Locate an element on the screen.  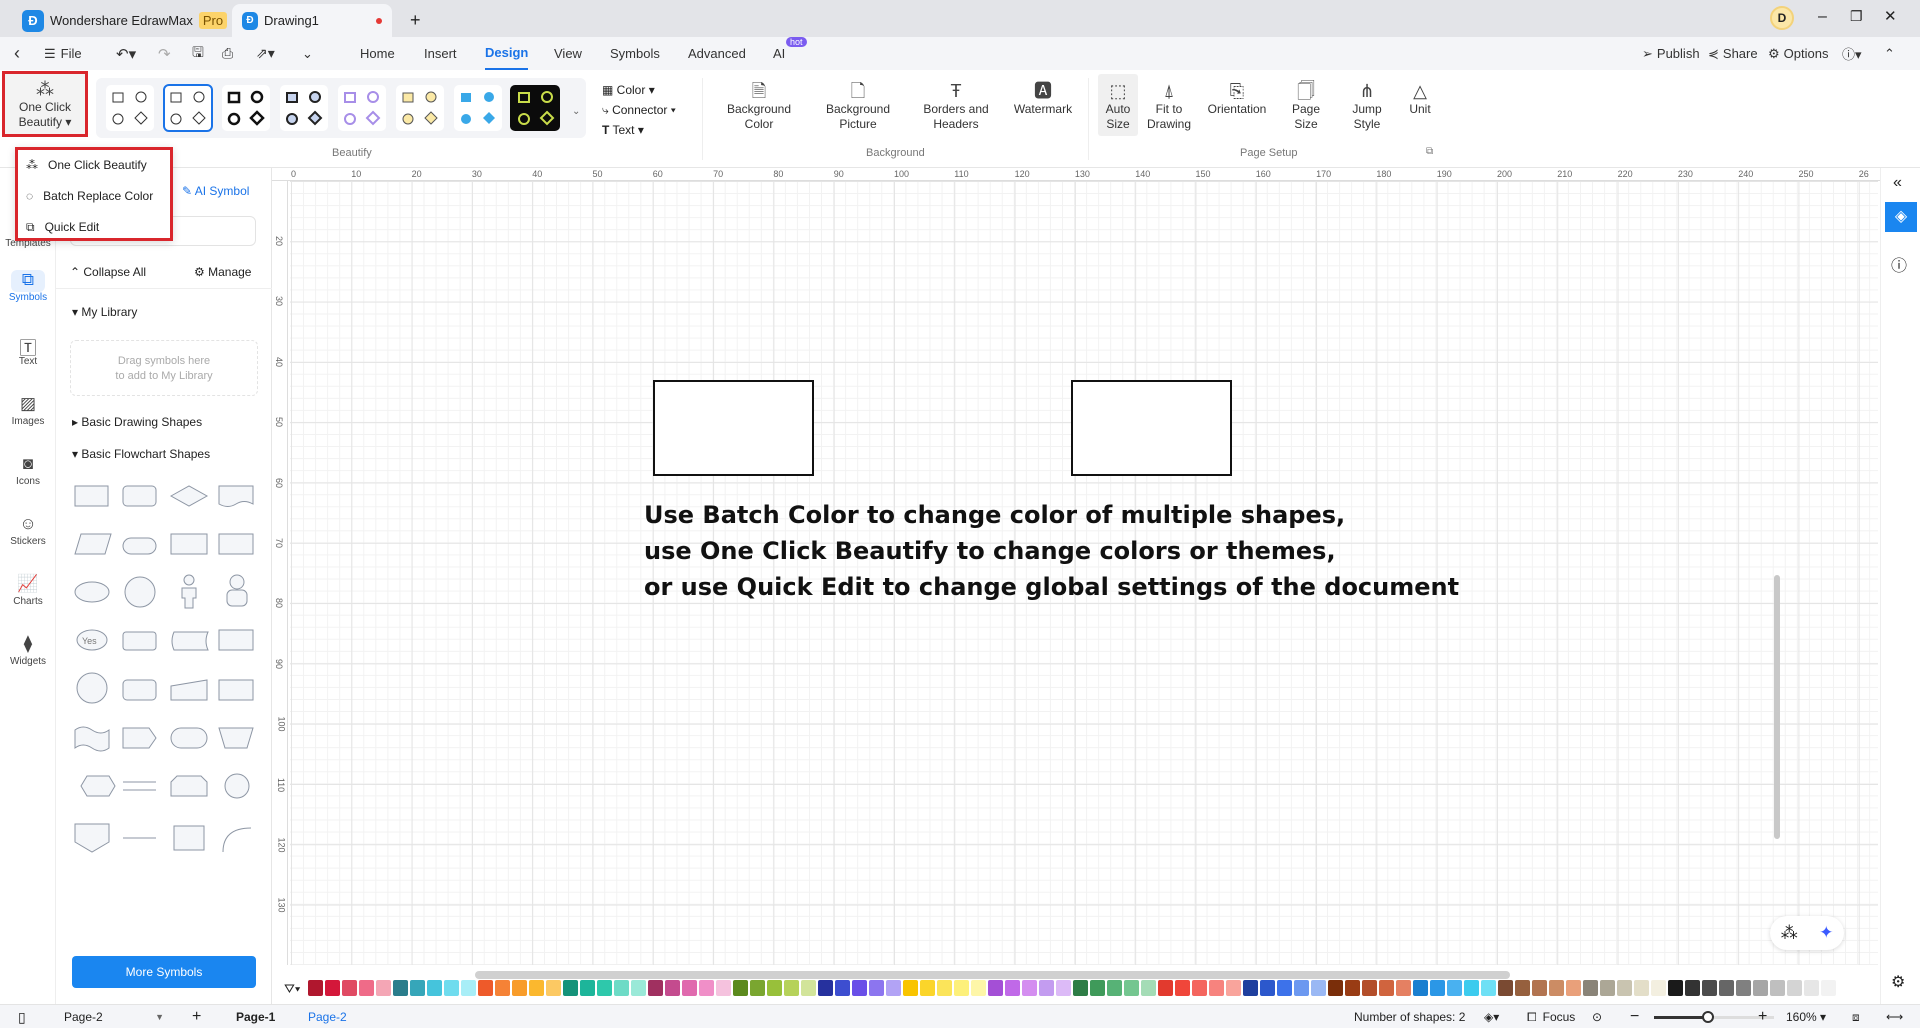
tab-insert: Insert is located at coordinates (440, 53).